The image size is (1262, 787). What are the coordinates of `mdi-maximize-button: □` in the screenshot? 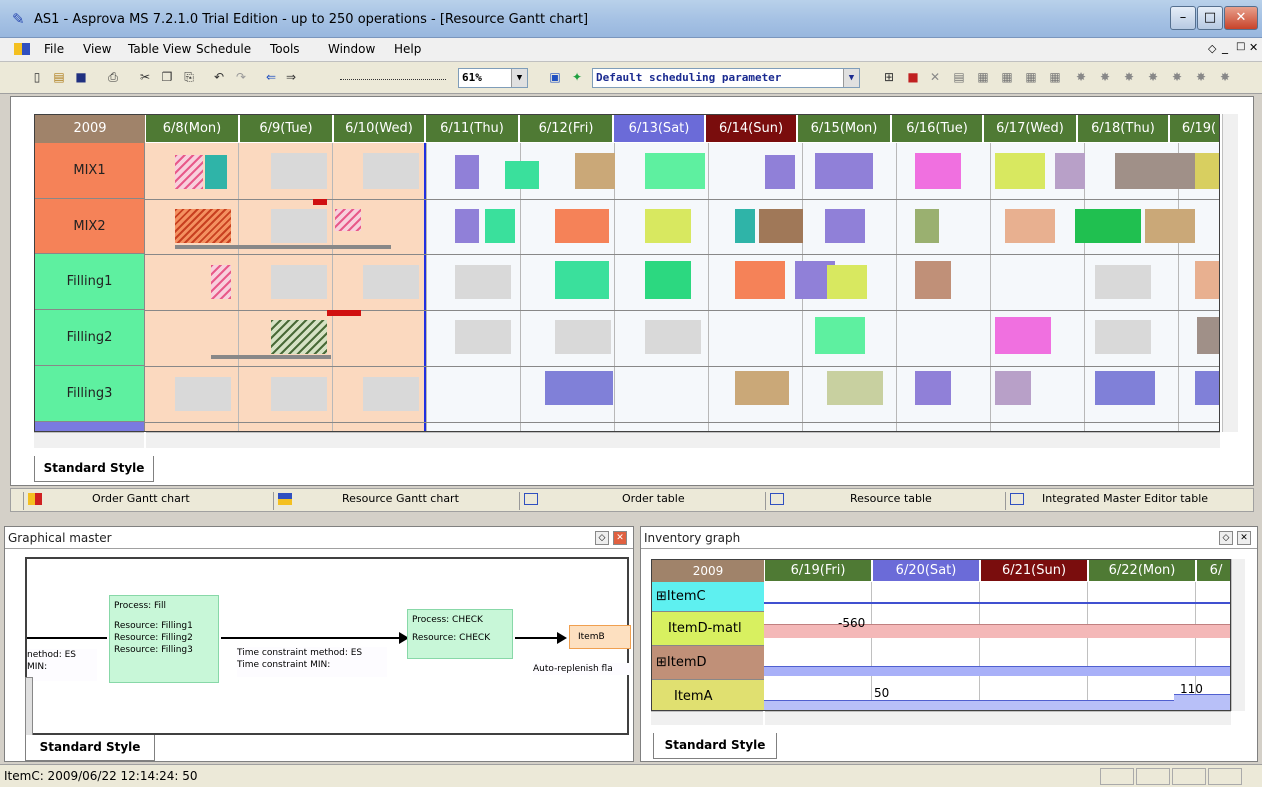 It's located at (1240, 46).